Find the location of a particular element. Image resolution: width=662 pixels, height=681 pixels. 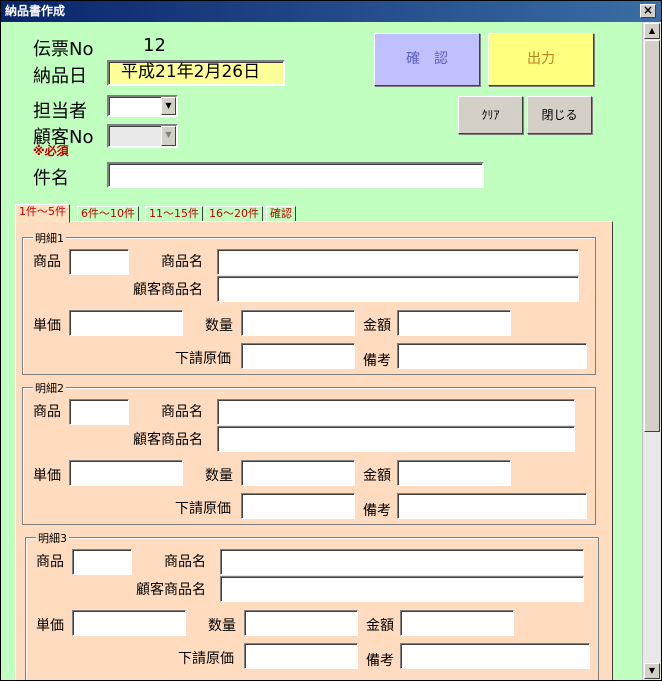

vertical-scrollbar: ▲ ▼ is located at coordinates (651, 351).